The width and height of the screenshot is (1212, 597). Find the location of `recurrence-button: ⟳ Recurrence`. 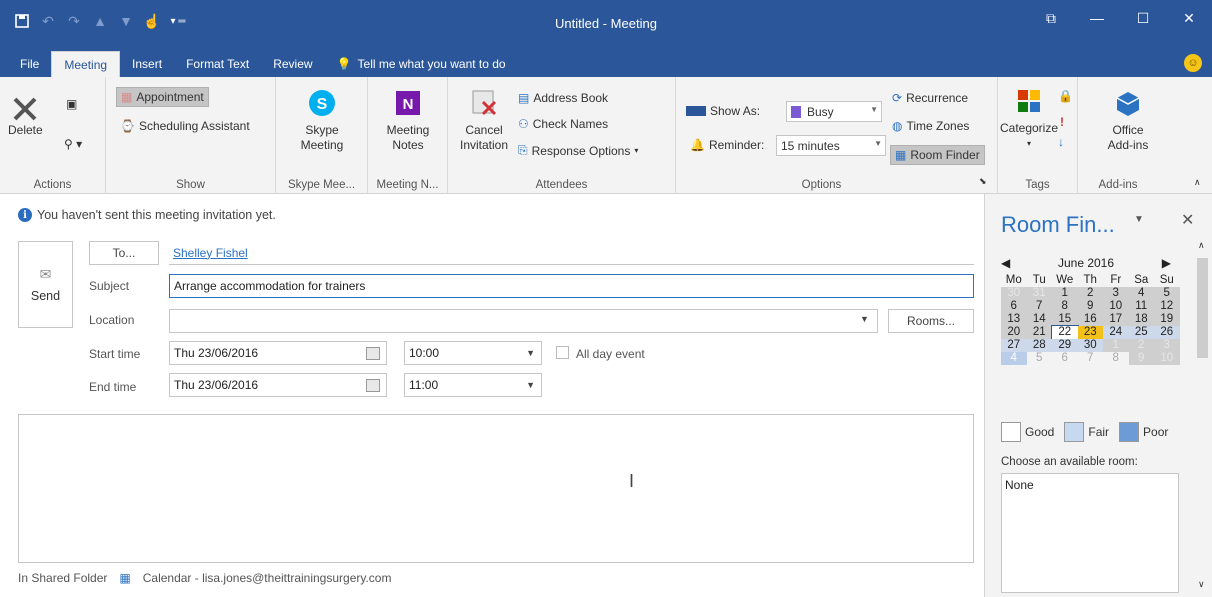

recurrence-button: ⟳ Recurrence is located at coordinates (930, 98).